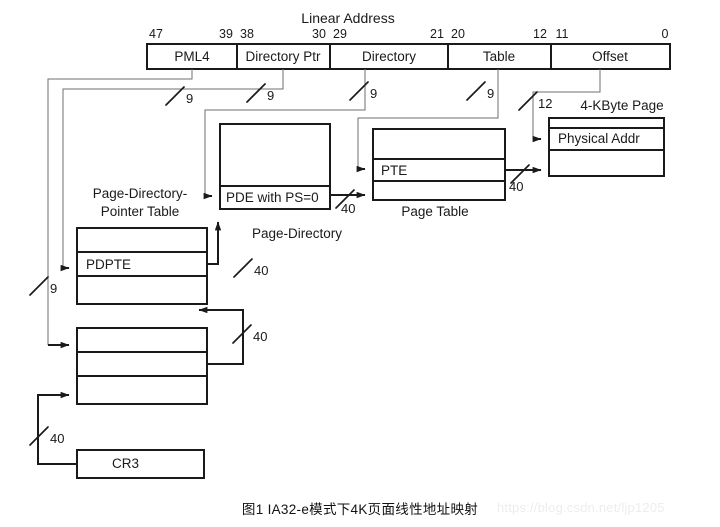  I want to click on width-pml4e-to-pdpt: 40, so click(260, 336).